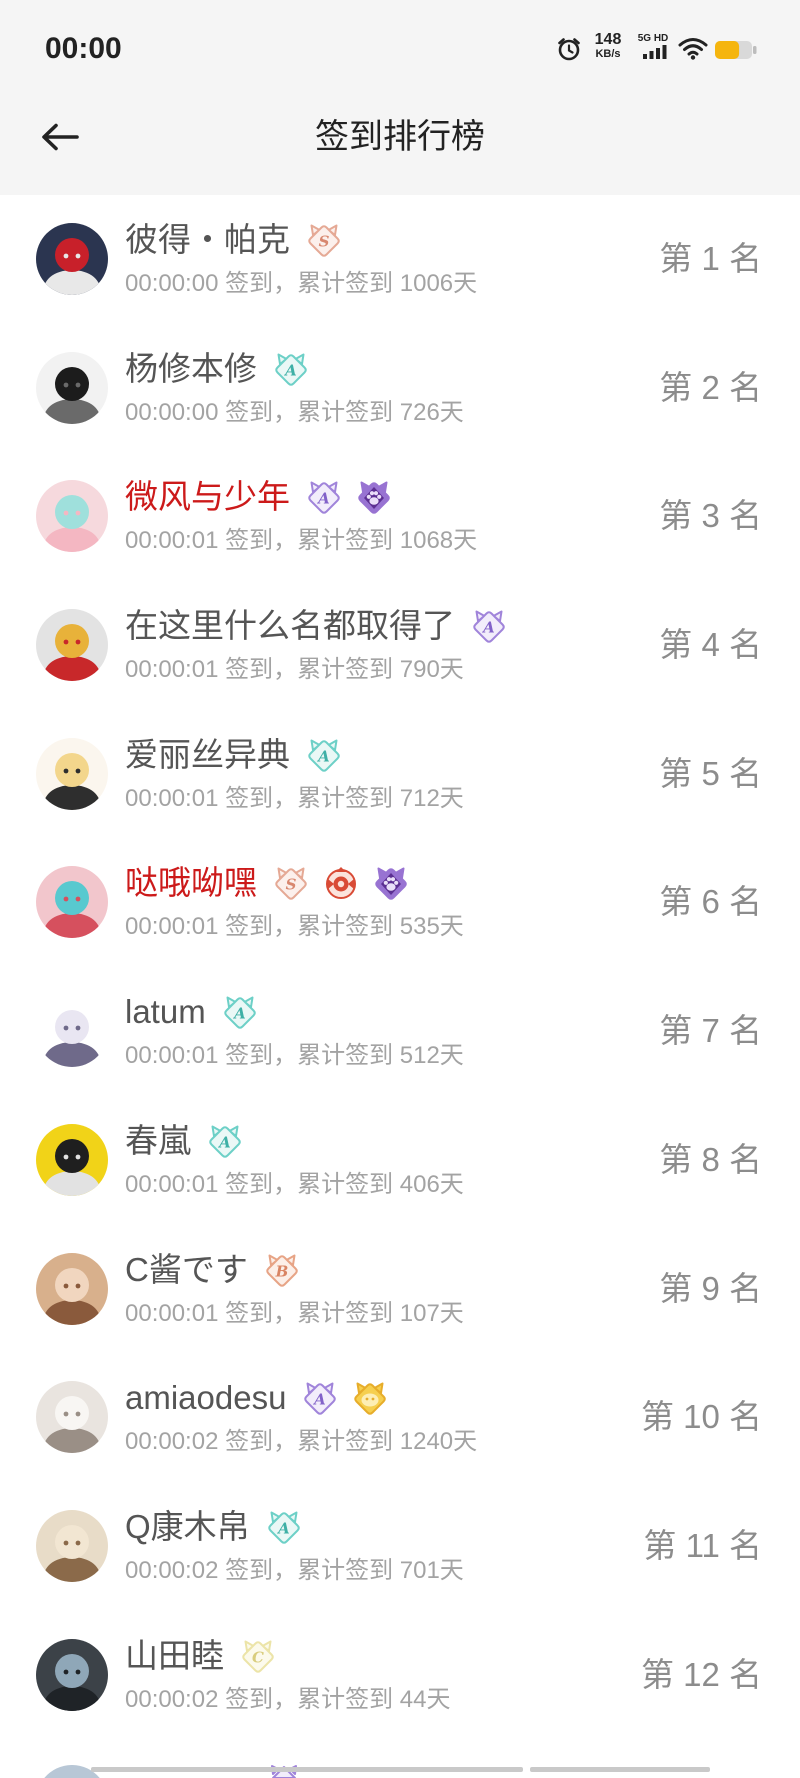 This screenshot has height=1778, width=800. What do you see at coordinates (206, 1398) in the screenshot?
I see `user-name: amiaodesu` at bounding box center [206, 1398].